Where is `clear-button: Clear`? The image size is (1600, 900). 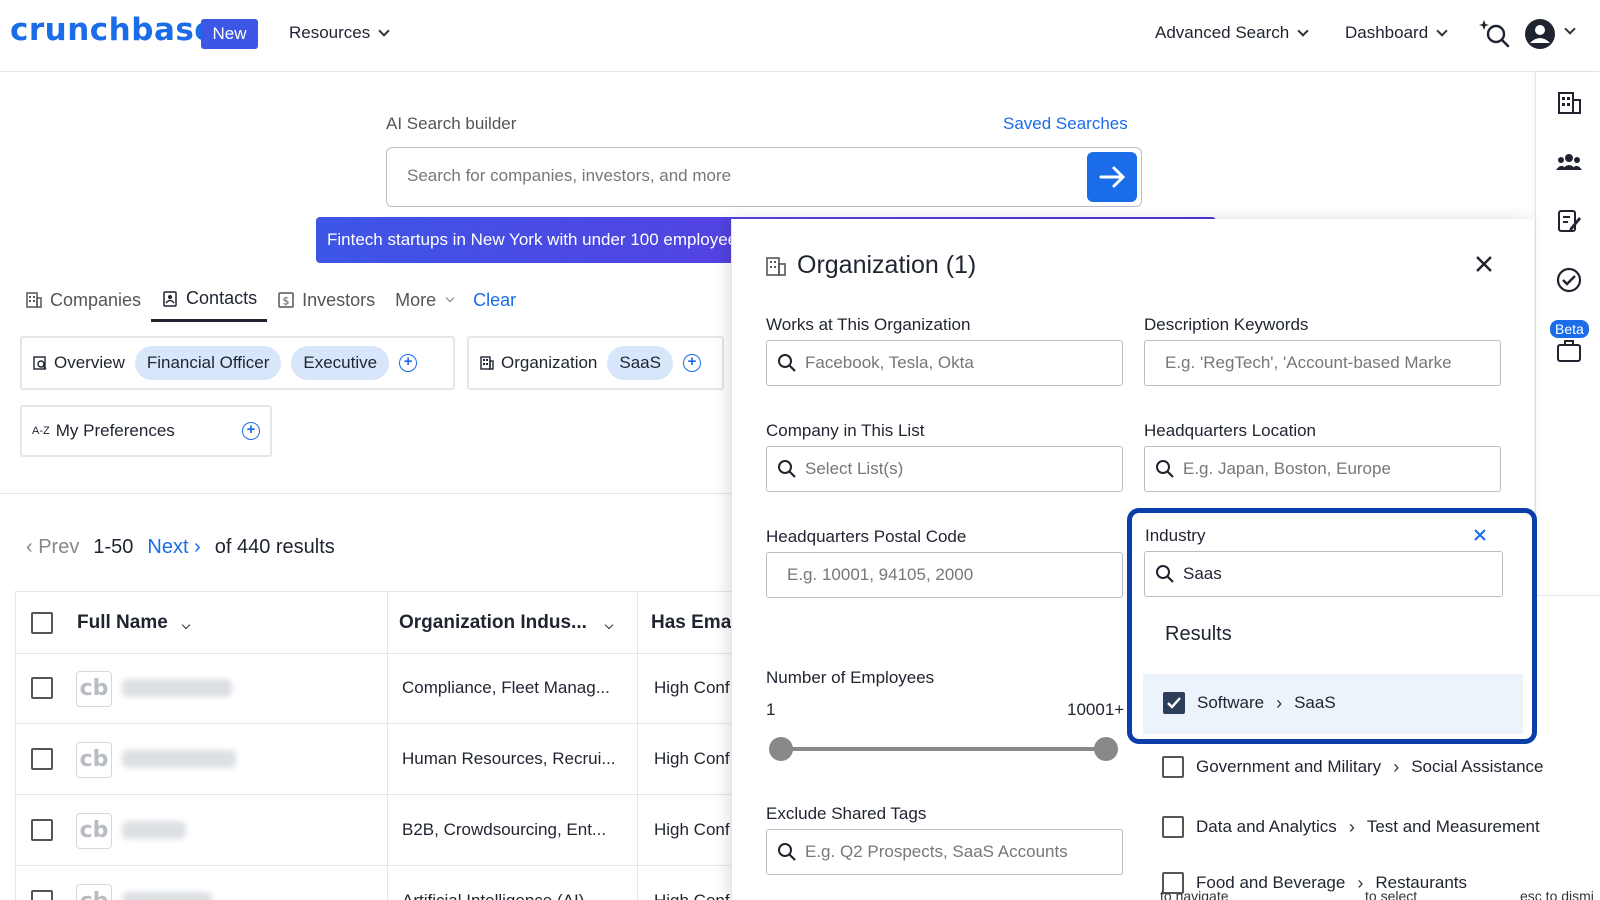
clear-button: Clear is located at coordinates (494, 301).